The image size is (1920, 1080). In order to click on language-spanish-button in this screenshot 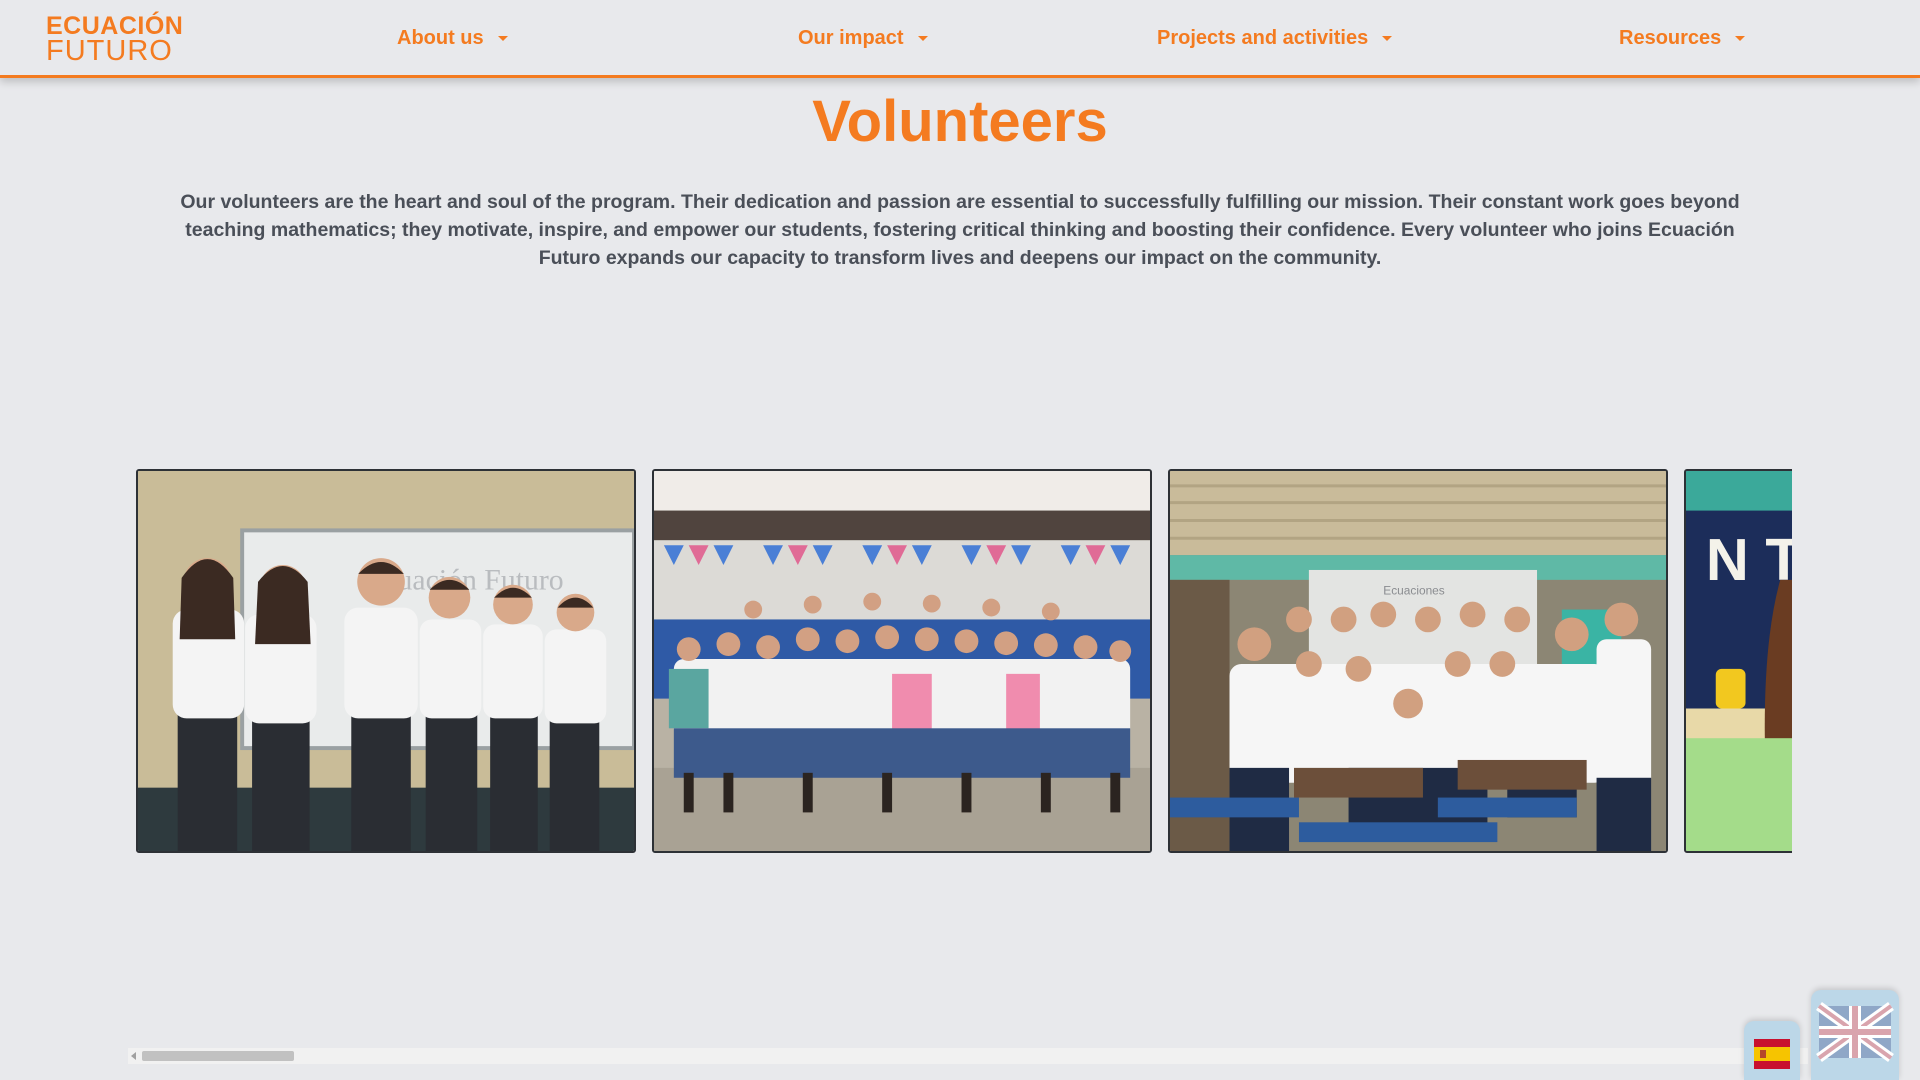, I will do `click(1772, 1050)`.